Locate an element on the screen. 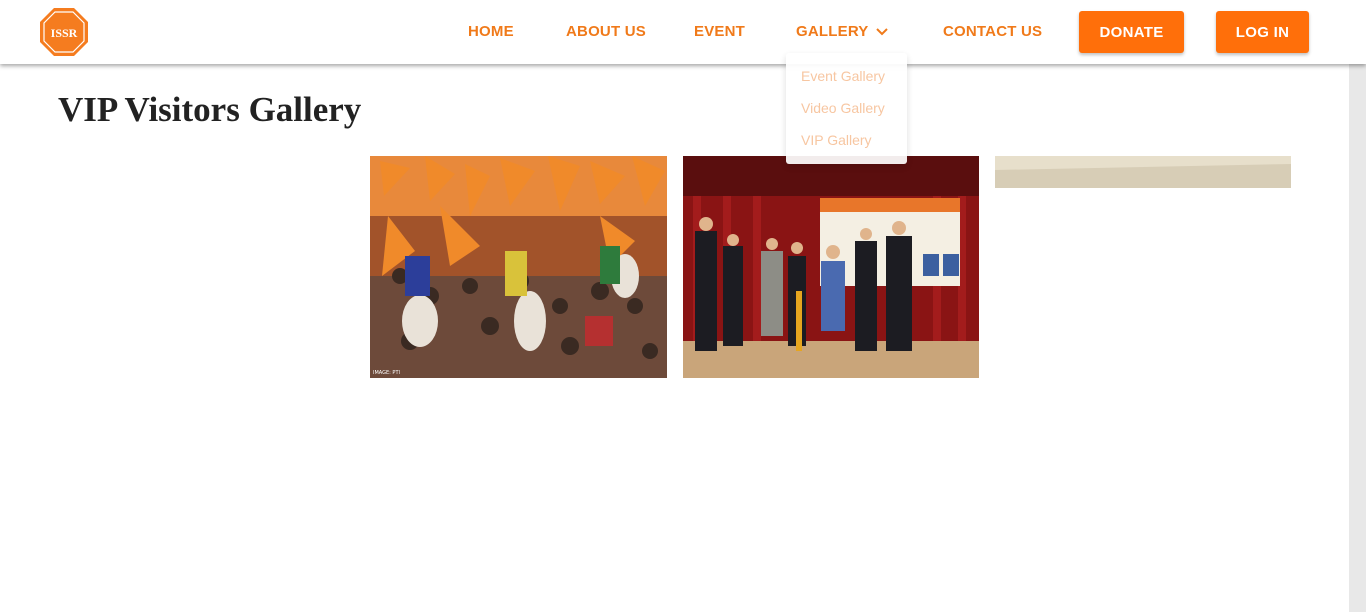  logo-text: ISSR is located at coordinates (64, 33).